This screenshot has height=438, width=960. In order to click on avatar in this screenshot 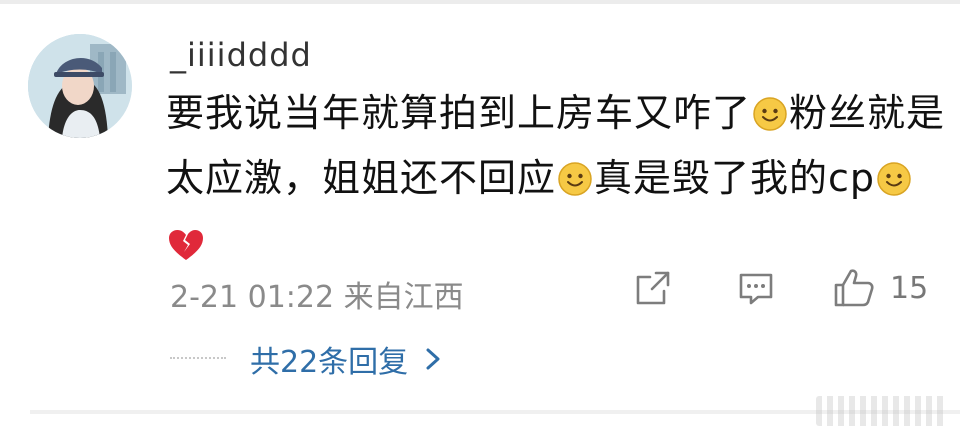, I will do `click(80, 86)`.